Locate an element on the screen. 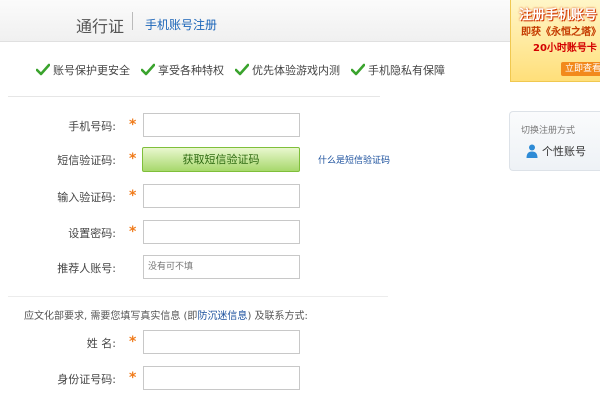  benefit-label: 手机隐私有保障 is located at coordinates (406, 70).